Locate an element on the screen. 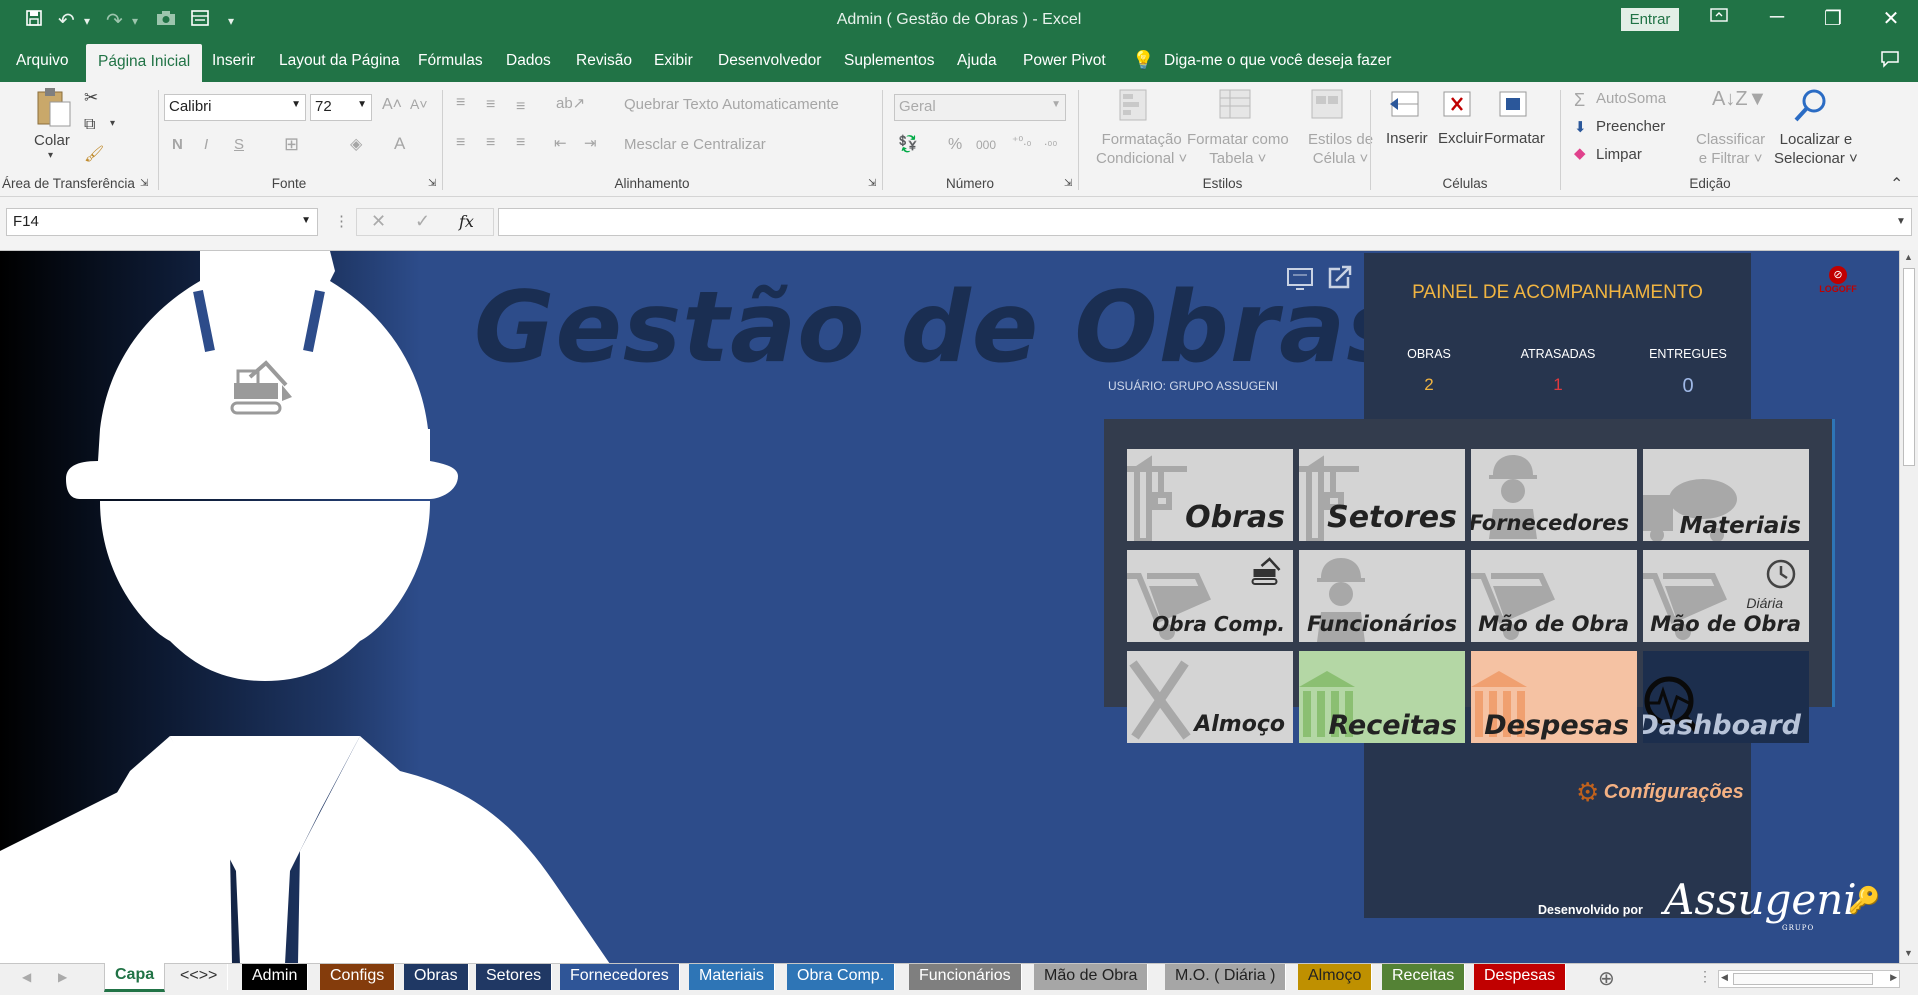 The height and width of the screenshot is (995, 1918). tile-obra-comp: Obra Comp. is located at coordinates (1210, 596).